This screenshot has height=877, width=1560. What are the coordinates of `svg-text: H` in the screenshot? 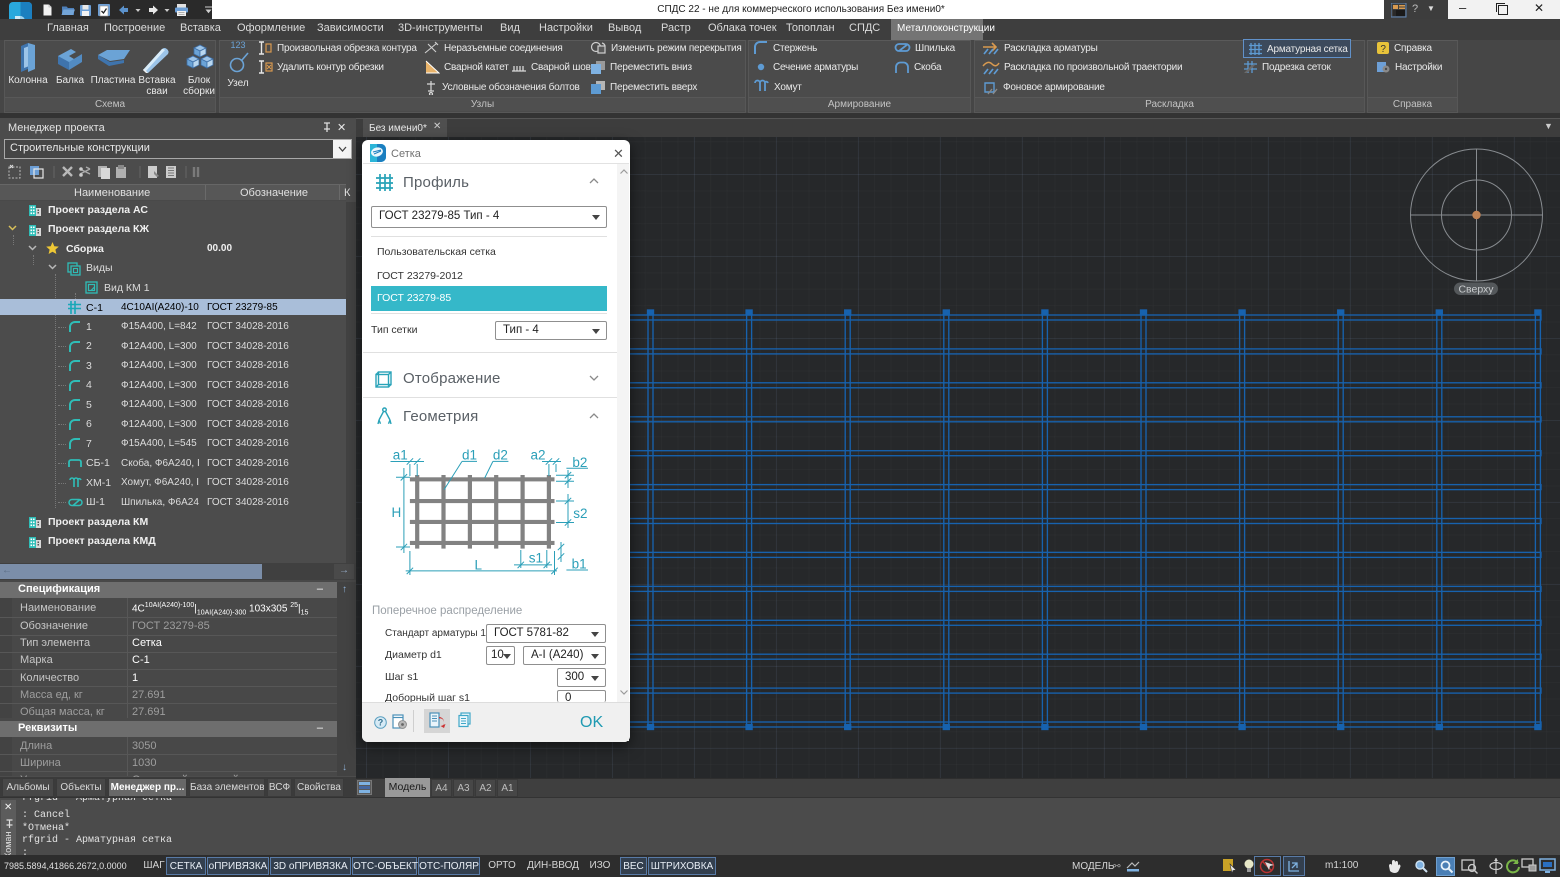 It's located at (397, 512).